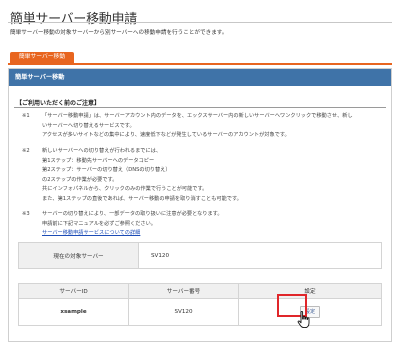  What do you see at coordinates (58, 103) in the screenshot?
I see `notes-title: 【ご利用いただく前のご注意】` at bounding box center [58, 103].